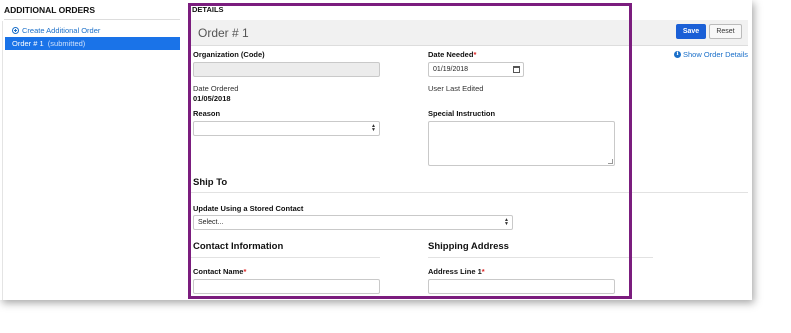 The image size is (791, 333). I want to click on save-button: Save, so click(691, 31).